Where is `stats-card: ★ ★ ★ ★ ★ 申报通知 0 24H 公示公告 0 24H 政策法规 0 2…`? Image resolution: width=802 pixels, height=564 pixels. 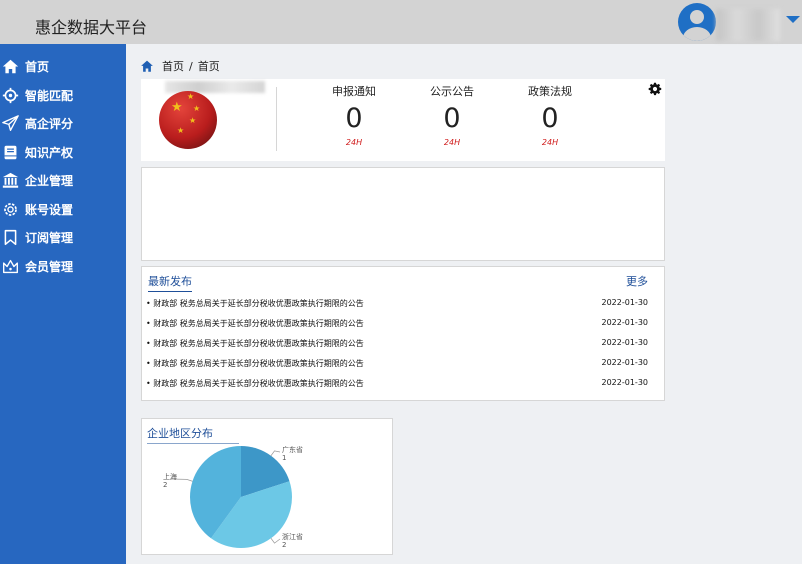 stats-card: ★ ★ ★ ★ ★ 申报通知 0 24H 公示公告 0 24H 政策法规 0 2… is located at coordinates (403, 120).